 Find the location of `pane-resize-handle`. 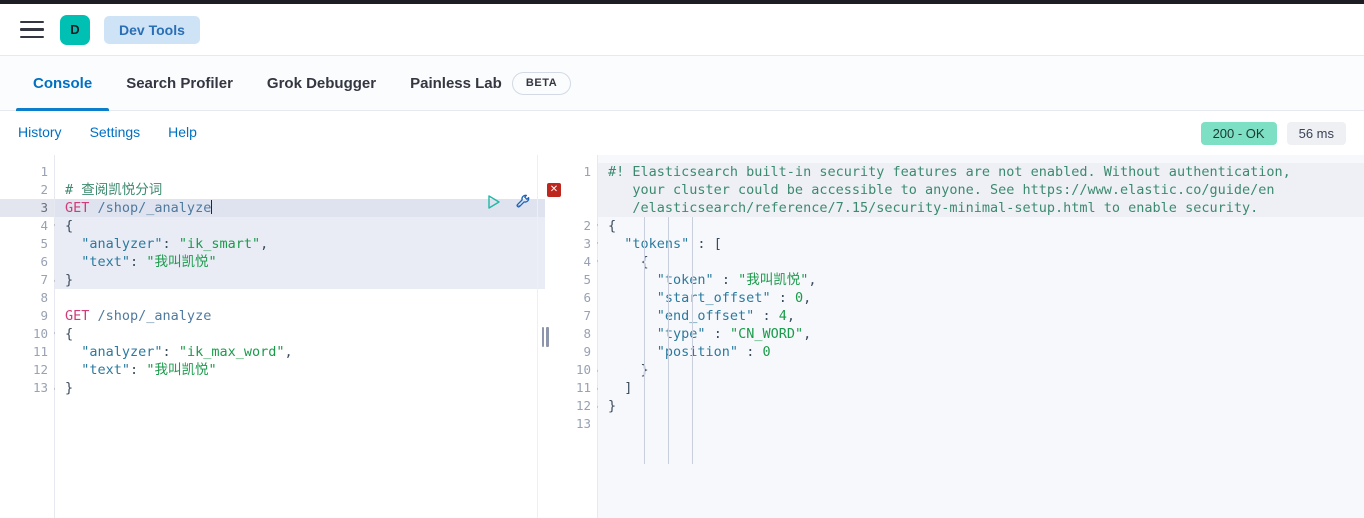

pane-resize-handle is located at coordinates (545, 336).